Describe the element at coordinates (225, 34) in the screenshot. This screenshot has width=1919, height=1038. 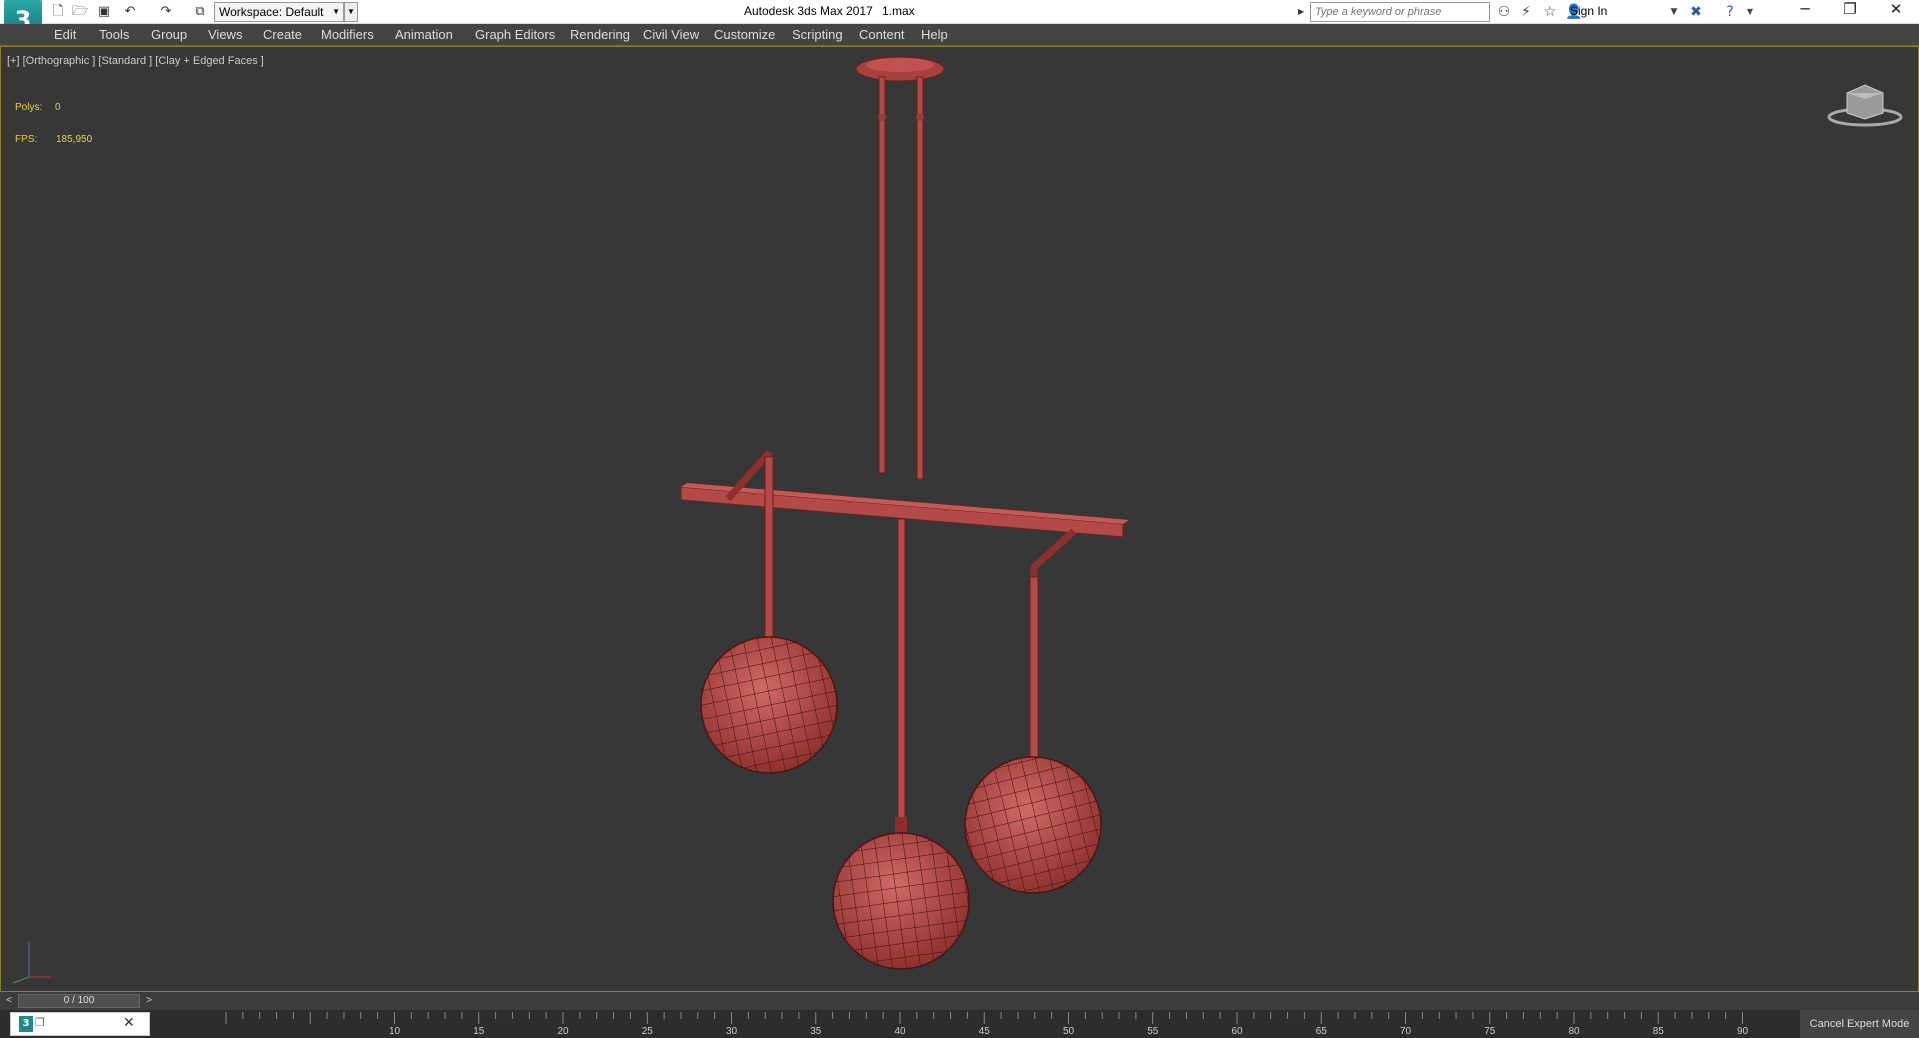
I see `menu-views: Views` at that location.